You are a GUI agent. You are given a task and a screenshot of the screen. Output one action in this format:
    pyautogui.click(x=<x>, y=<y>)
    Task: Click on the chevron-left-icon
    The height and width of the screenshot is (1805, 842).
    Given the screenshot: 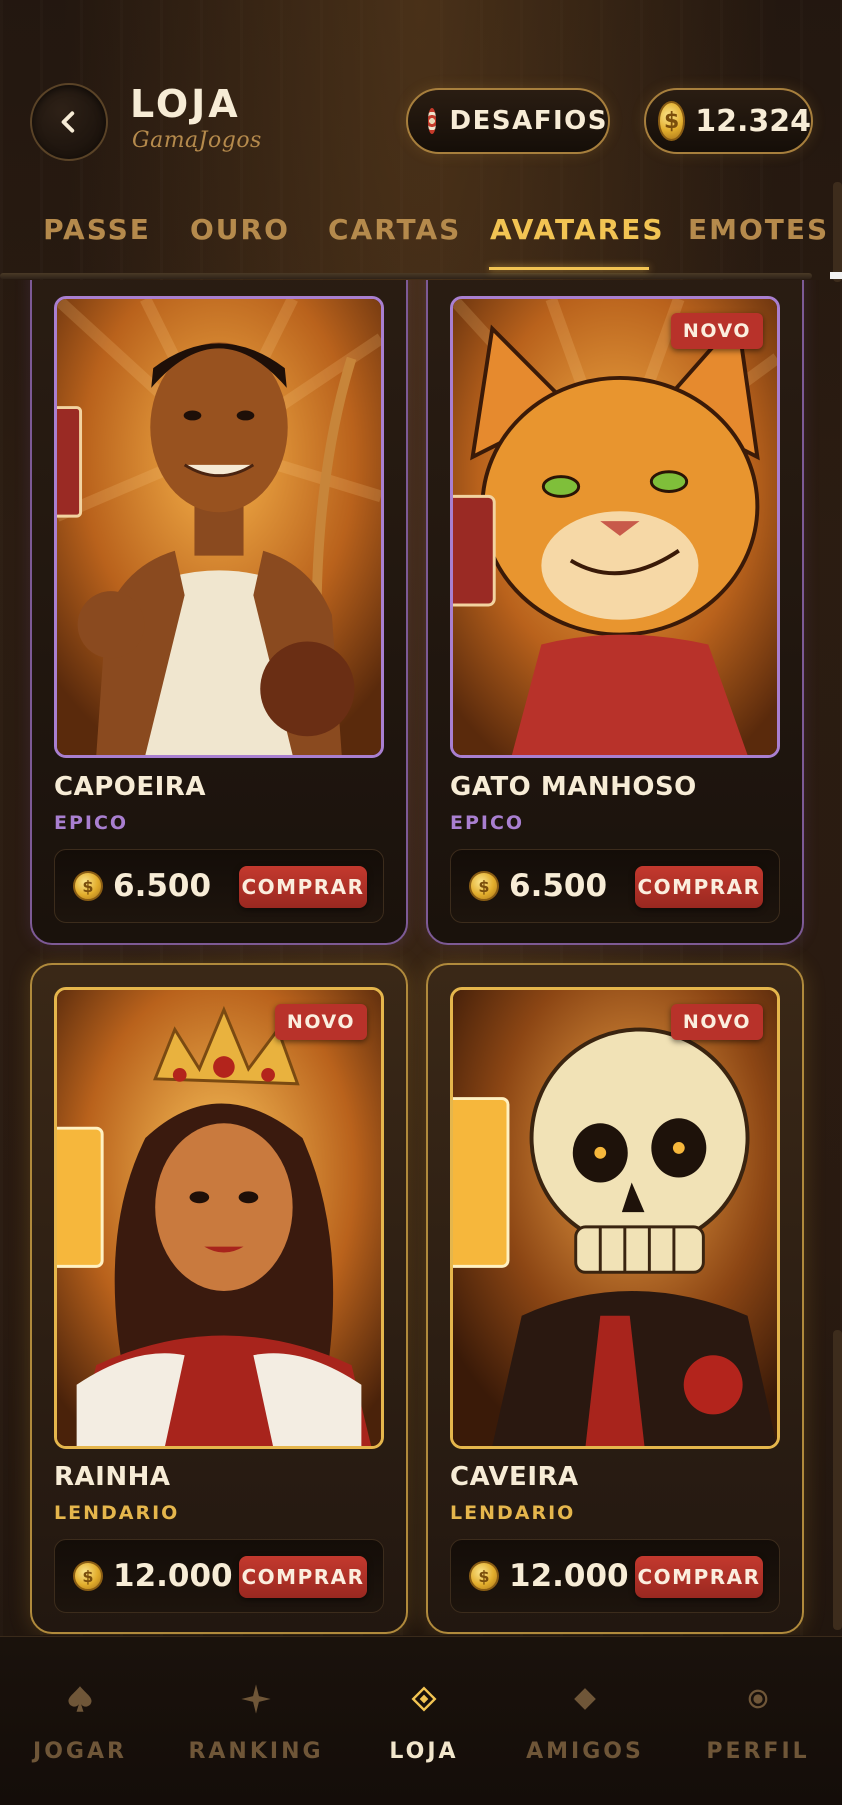 What is the action you would take?
    pyautogui.click(x=68, y=122)
    